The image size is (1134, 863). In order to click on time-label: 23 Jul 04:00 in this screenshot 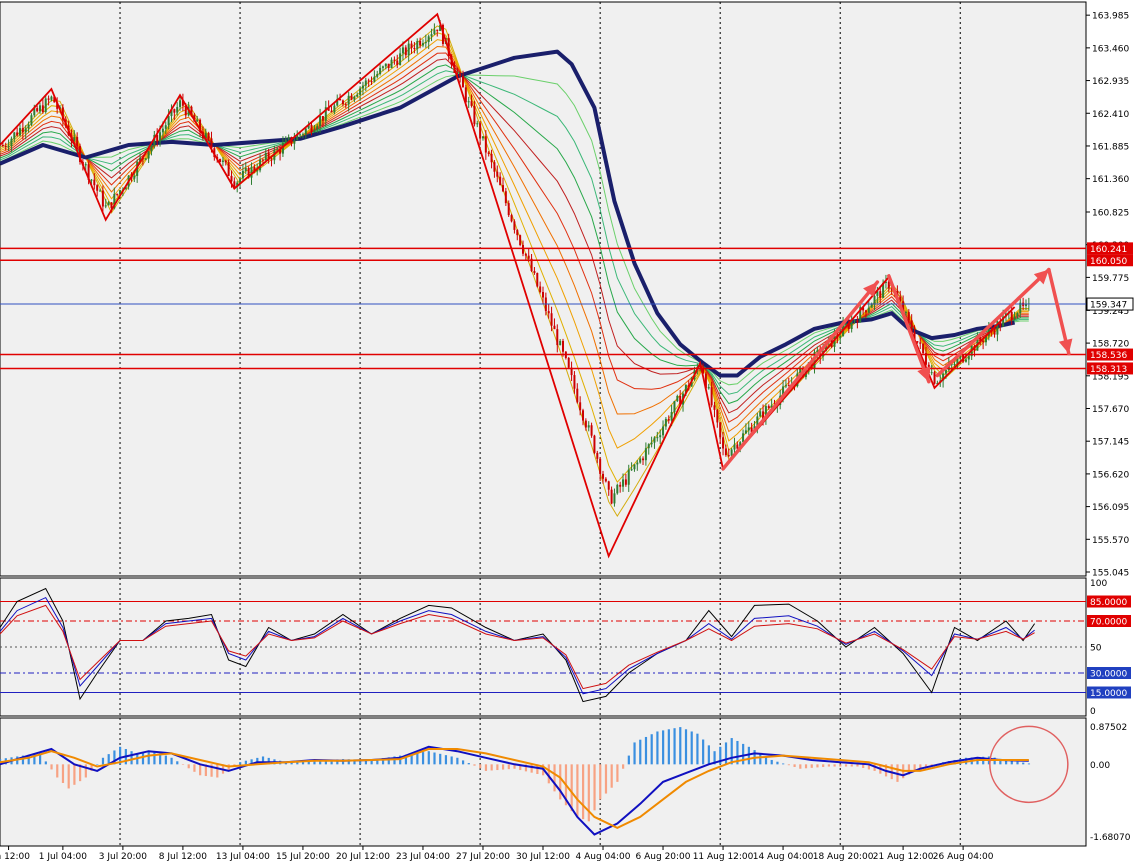, I will do `click(423, 857)`.